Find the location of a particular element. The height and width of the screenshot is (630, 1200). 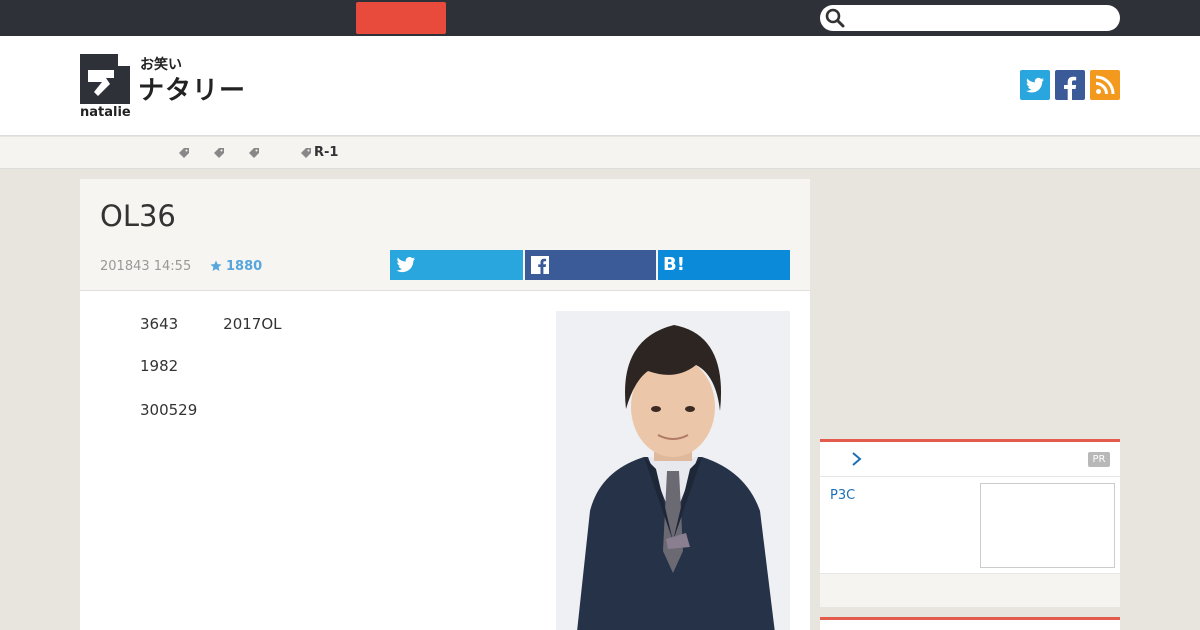

rss-icon is located at coordinates (1105, 85).